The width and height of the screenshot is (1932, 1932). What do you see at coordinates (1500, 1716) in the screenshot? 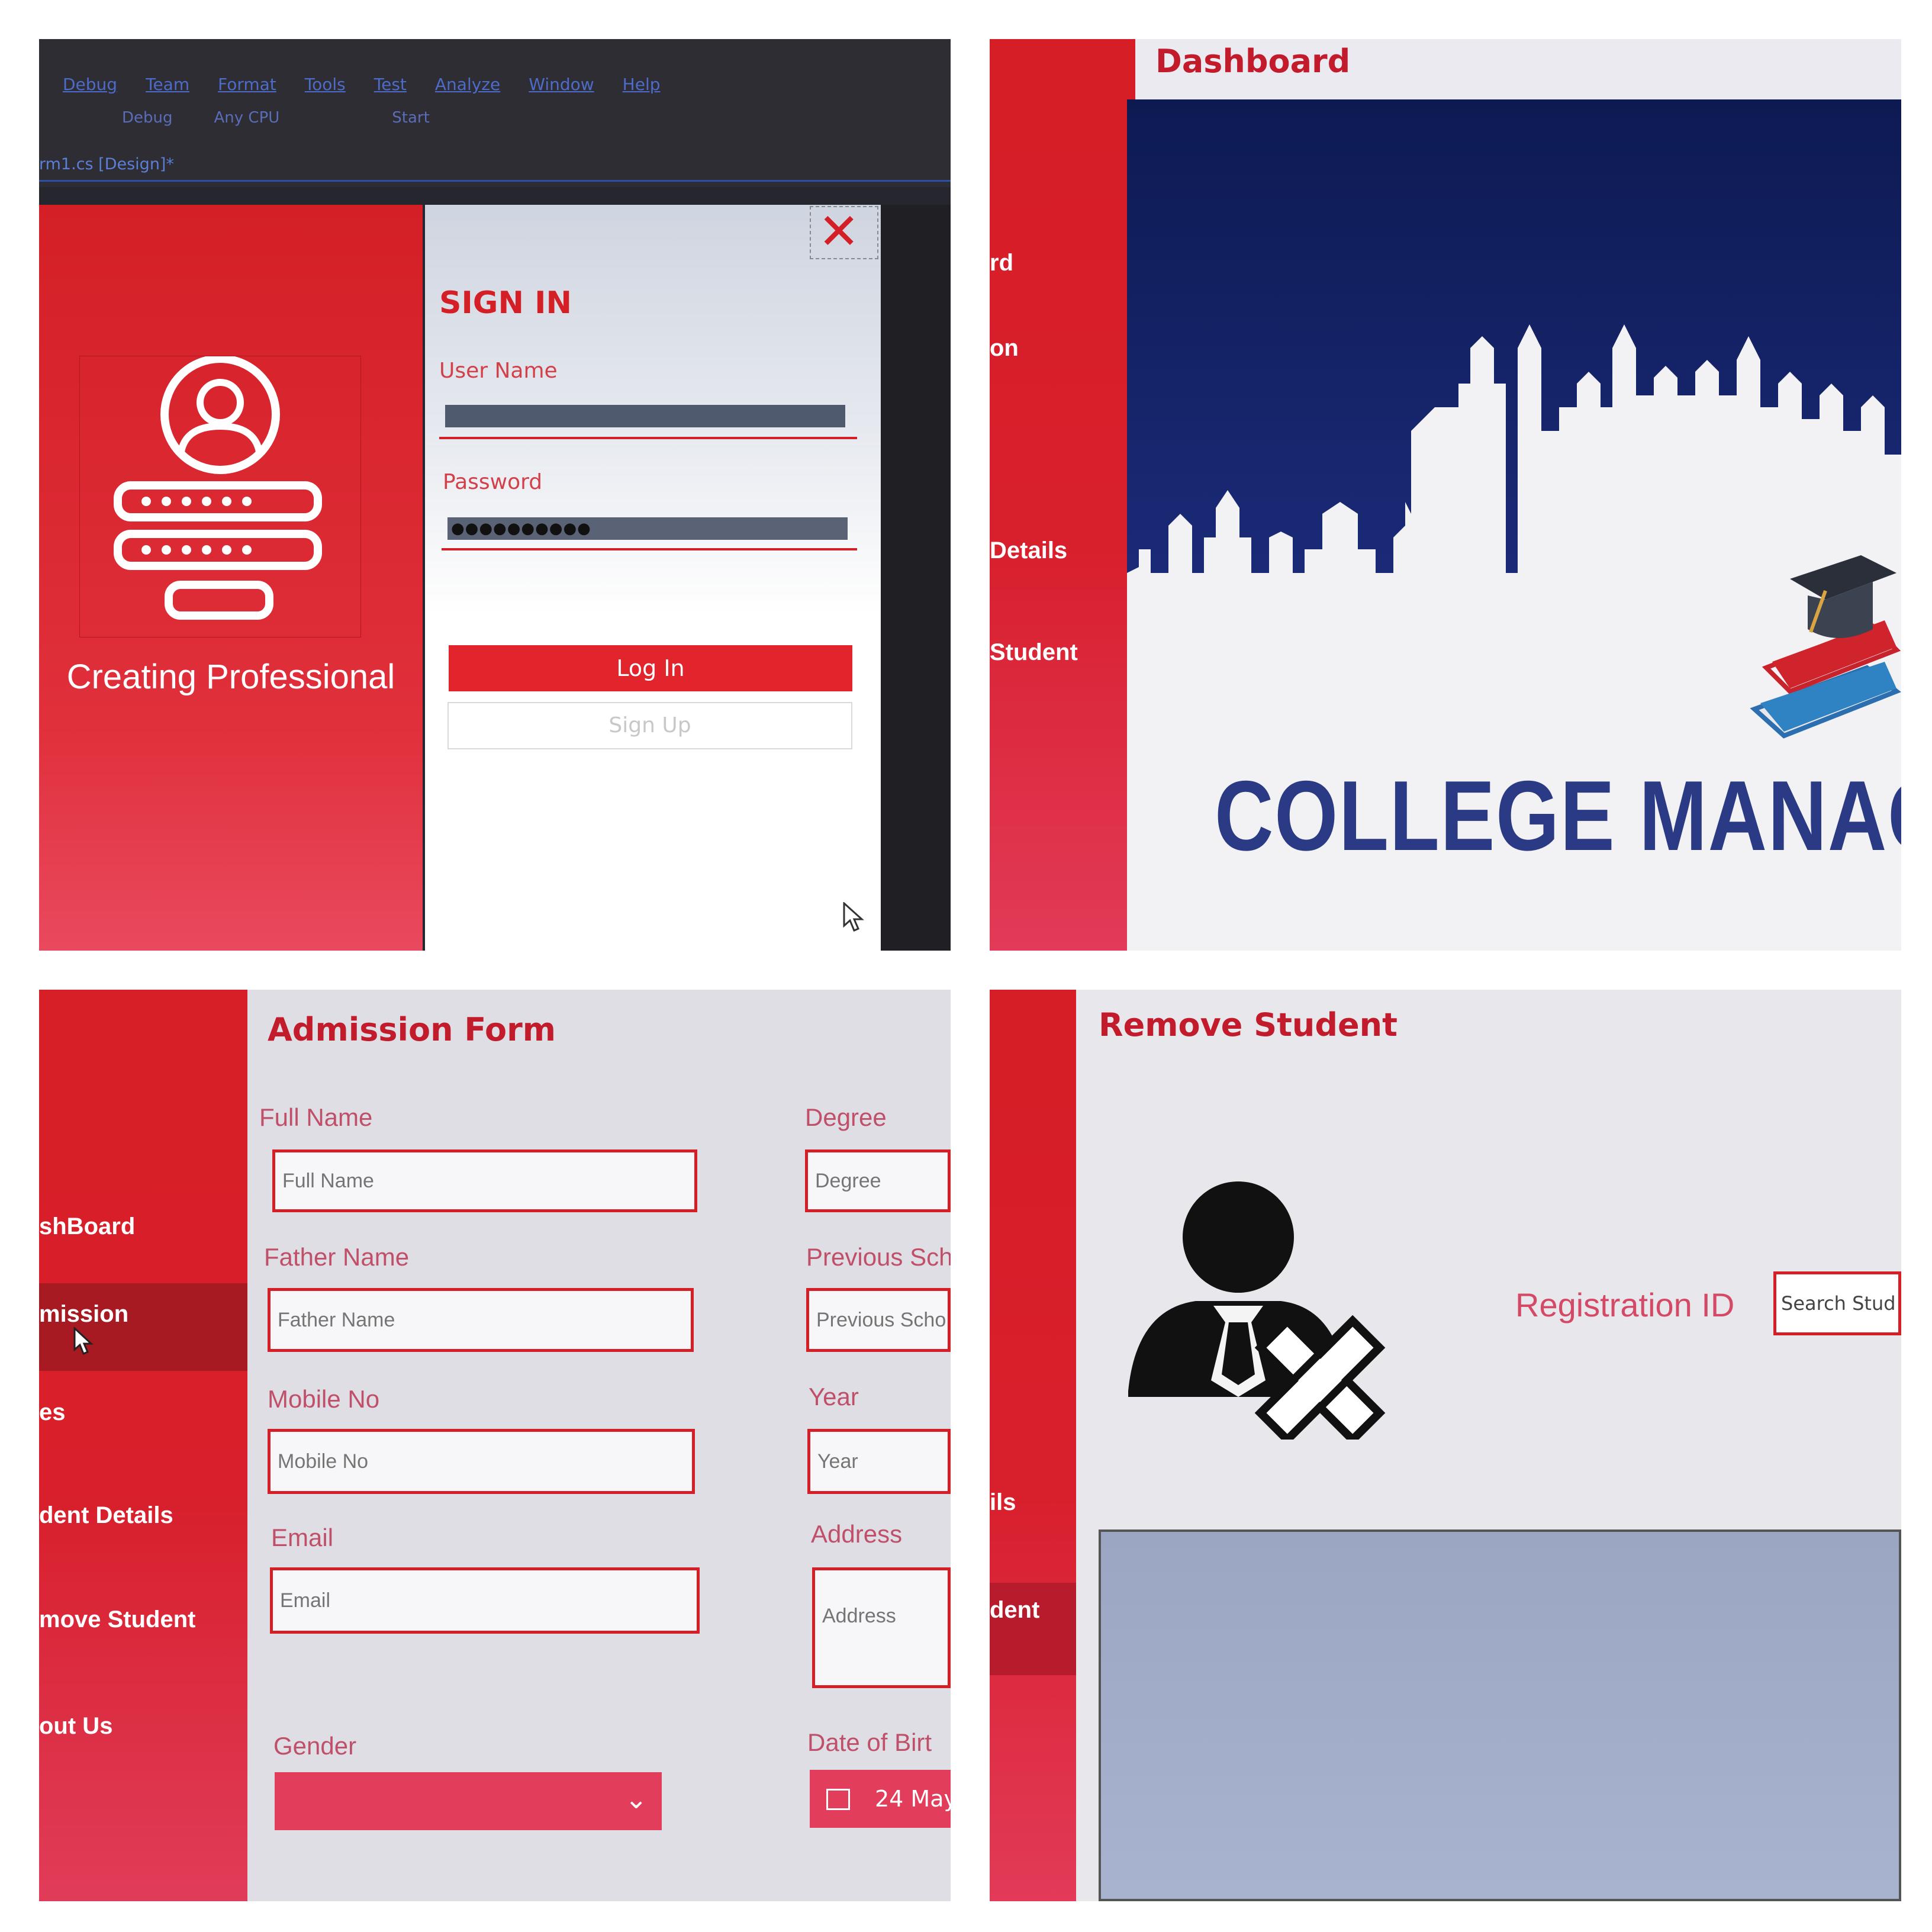
I see `student-data-grid` at bounding box center [1500, 1716].